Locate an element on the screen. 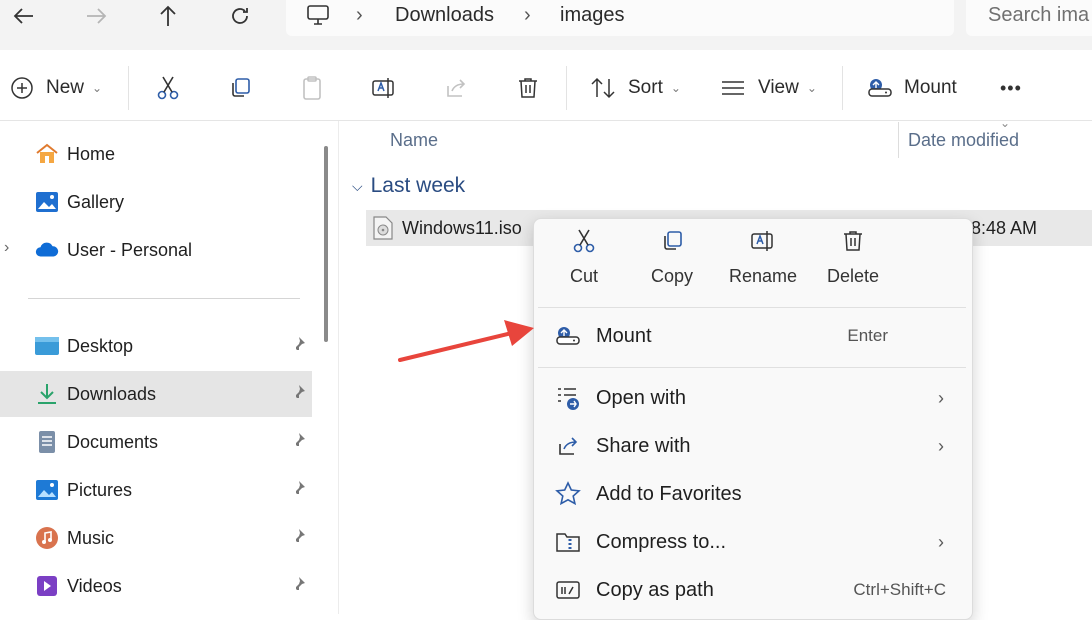 The image size is (1092, 620). context-rename-button: Rename is located at coordinates (763, 262).